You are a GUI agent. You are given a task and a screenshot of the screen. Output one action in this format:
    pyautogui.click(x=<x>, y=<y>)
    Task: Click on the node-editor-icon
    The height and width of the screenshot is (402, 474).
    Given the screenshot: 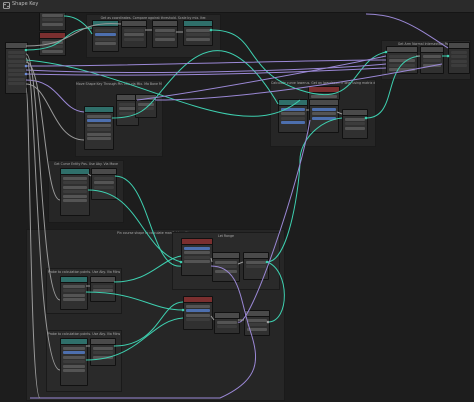 What is the action you would take?
    pyautogui.click(x=6, y=5)
    